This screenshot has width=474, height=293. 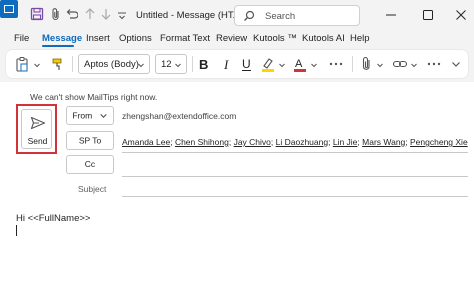 What do you see at coordinates (434, 64) in the screenshot?
I see `more-options-icon` at bounding box center [434, 64].